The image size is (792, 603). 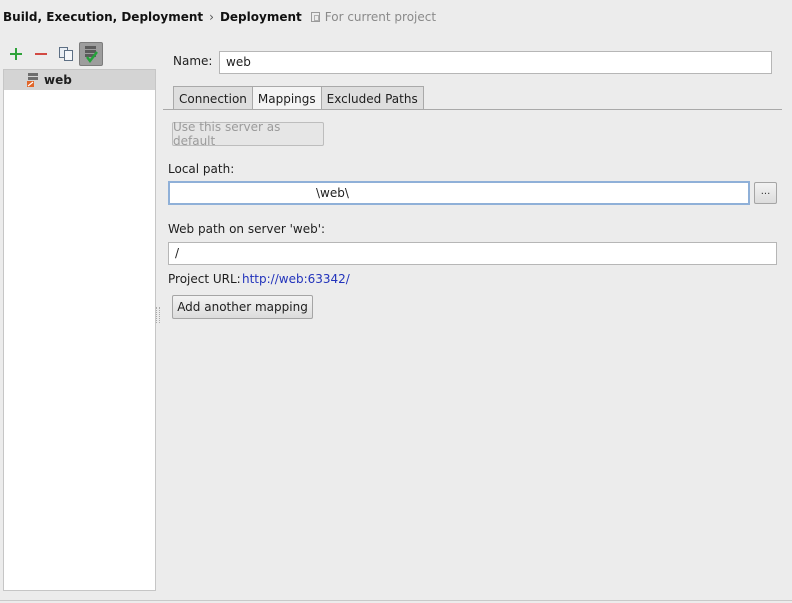 What do you see at coordinates (495, 62) in the screenshot?
I see `name-field: web` at bounding box center [495, 62].